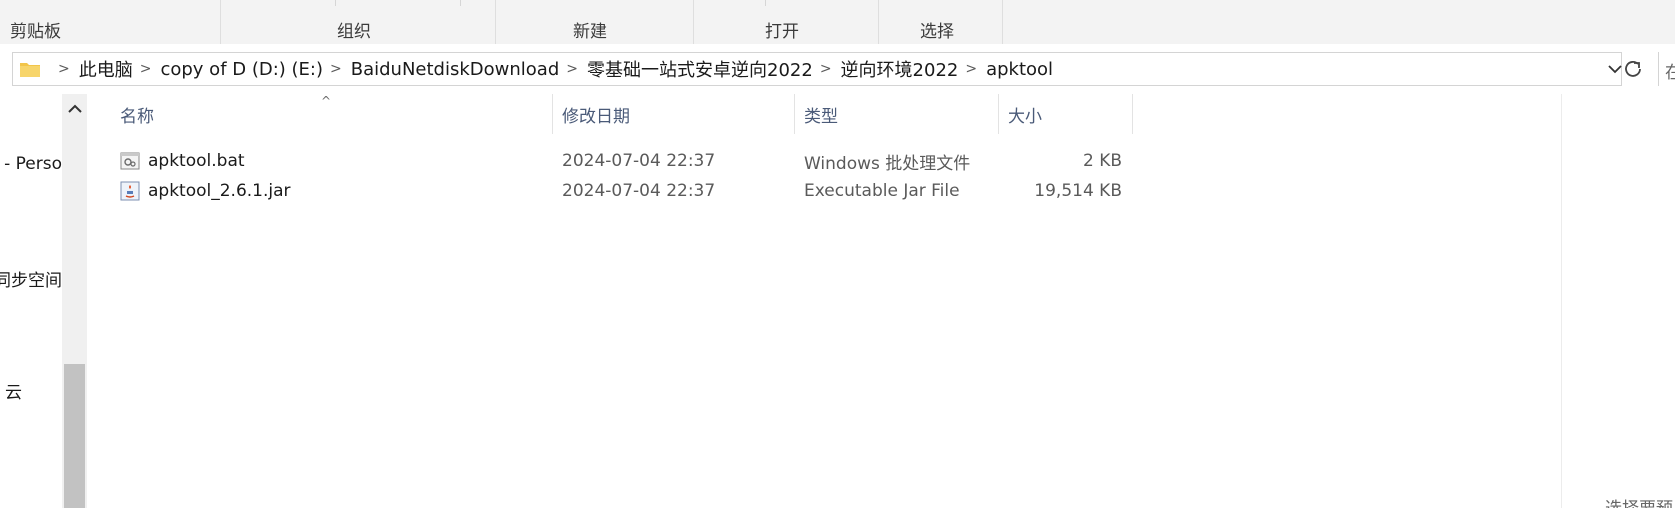  What do you see at coordinates (35, 32) in the screenshot?
I see `ribbon-group-clipboard: 剪贴板` at bounding box center [35, 32].